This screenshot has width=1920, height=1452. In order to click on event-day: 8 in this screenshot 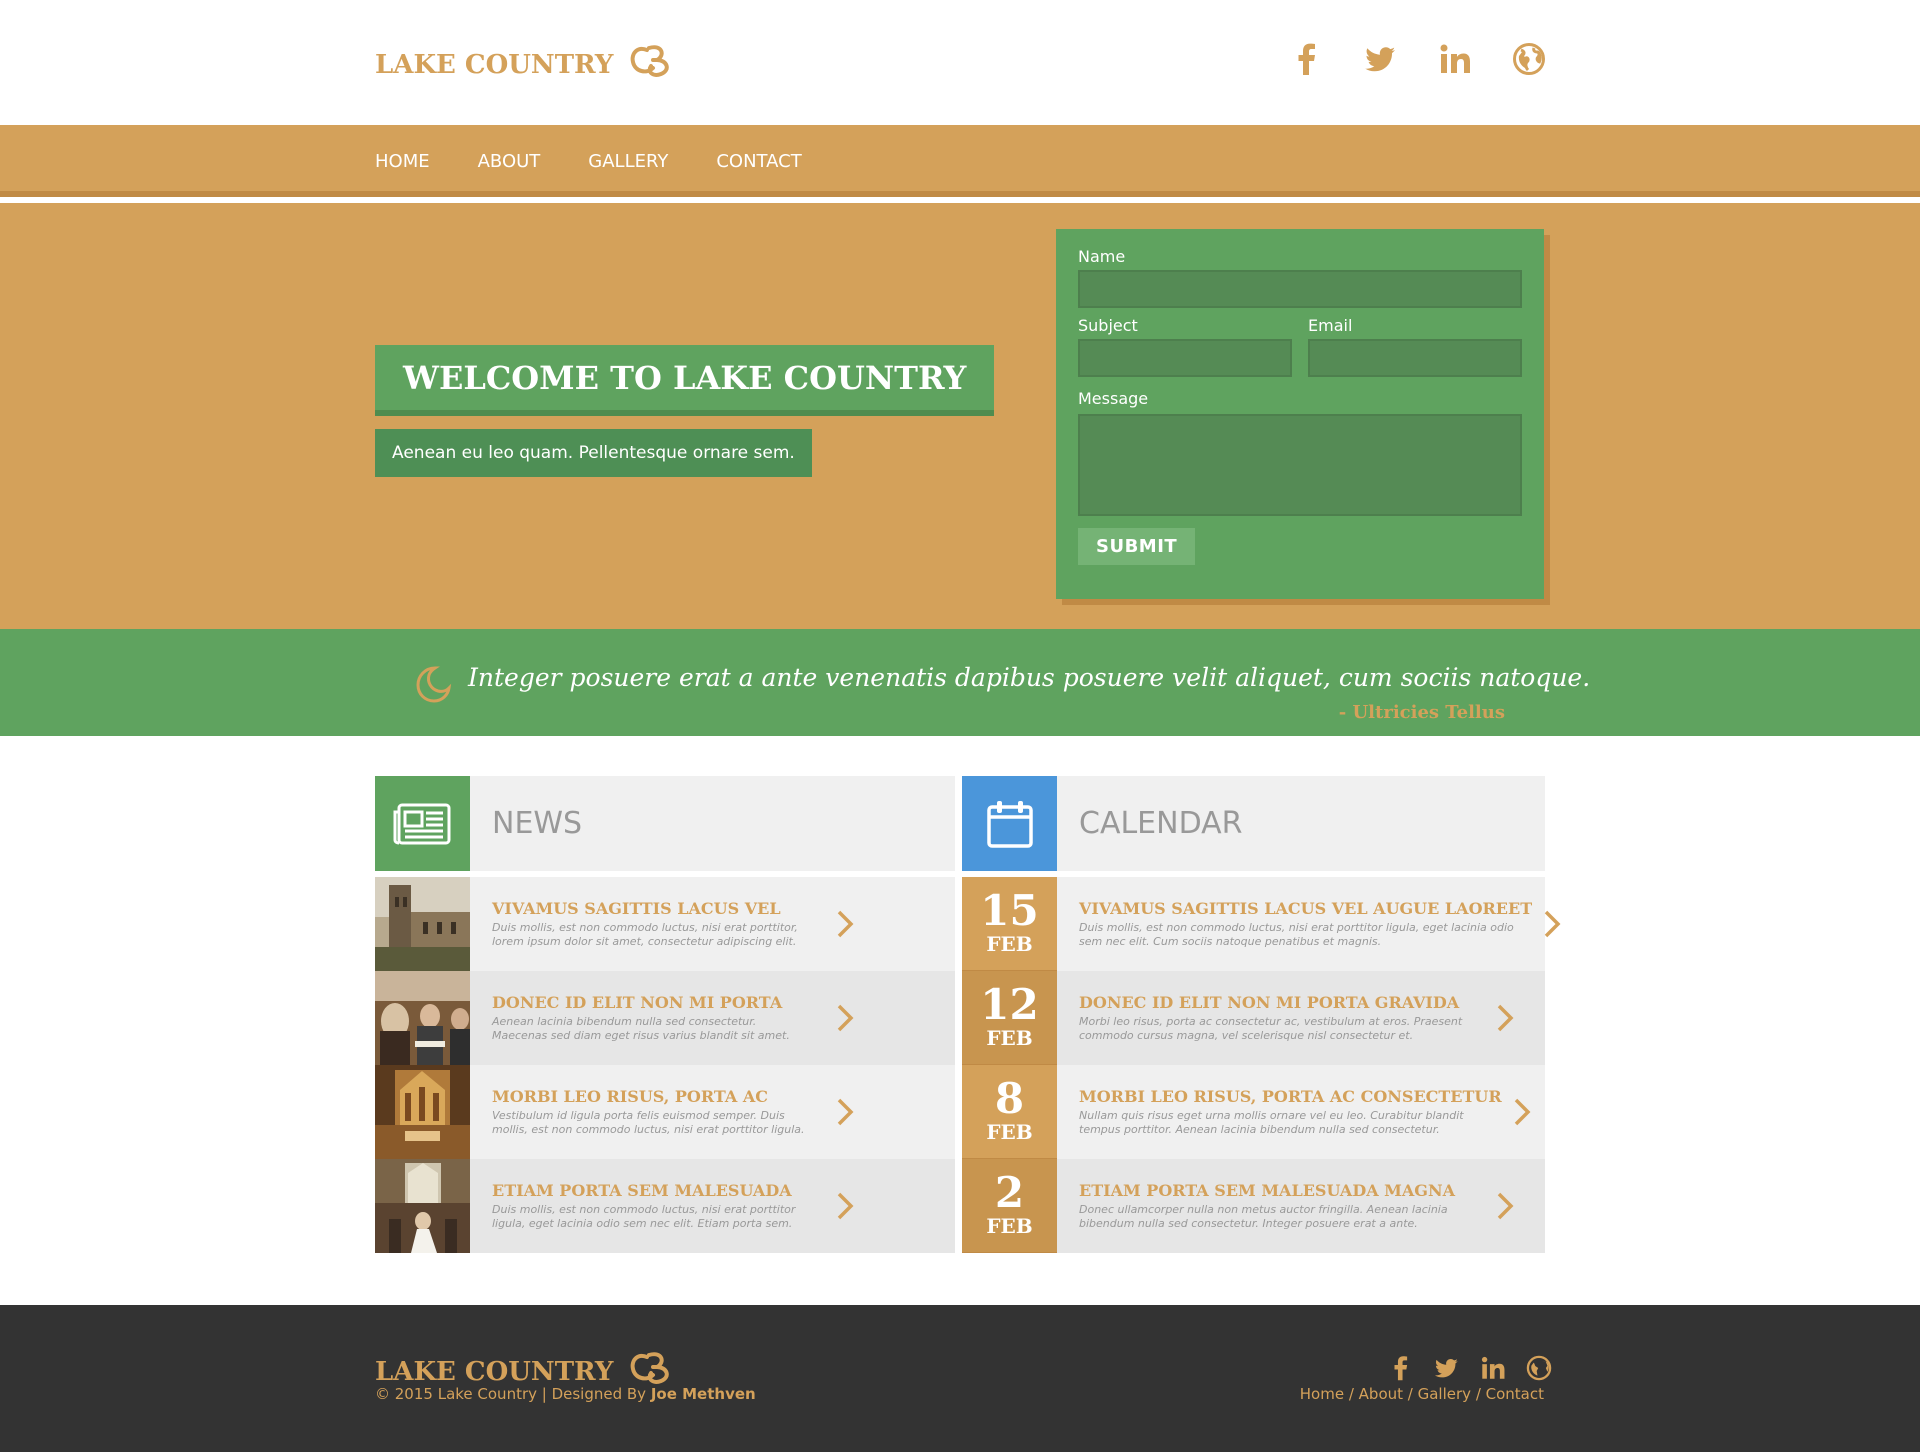, I will do `click(1009, 1098)`.